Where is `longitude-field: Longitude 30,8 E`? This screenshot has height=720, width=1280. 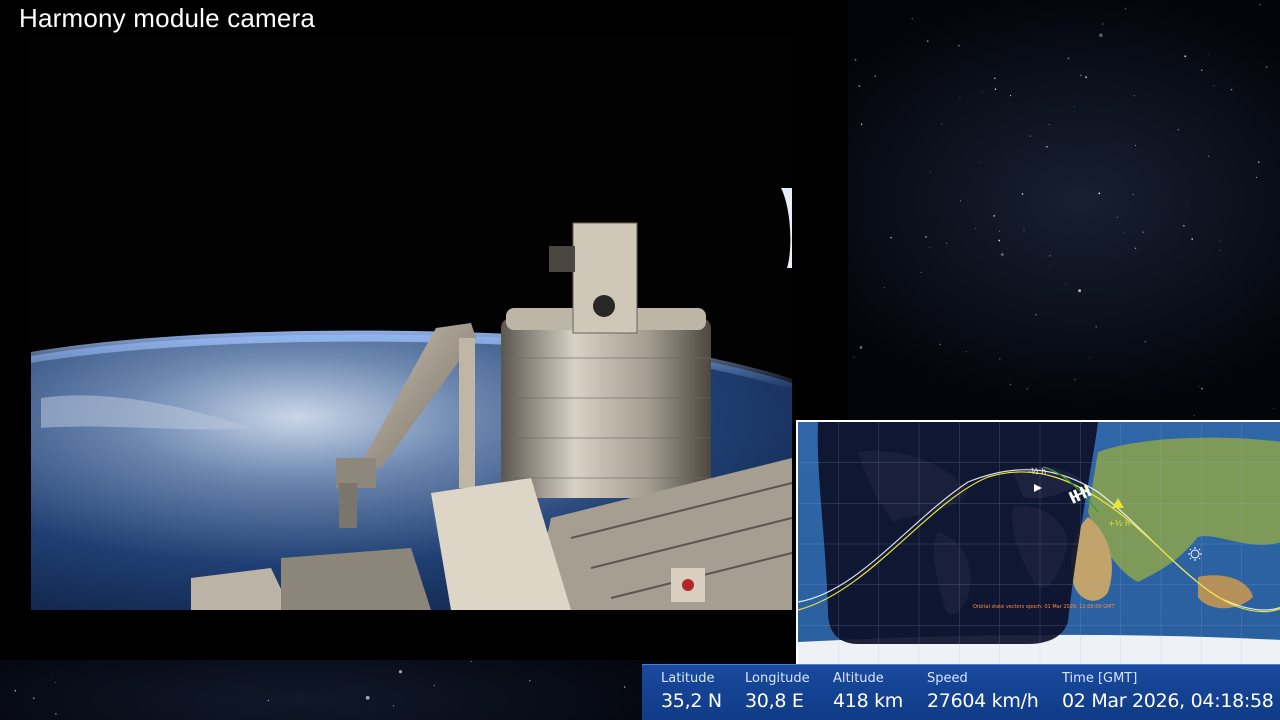 longitude-field: Longitude 30,8 E is located at coordinates (777, 691).